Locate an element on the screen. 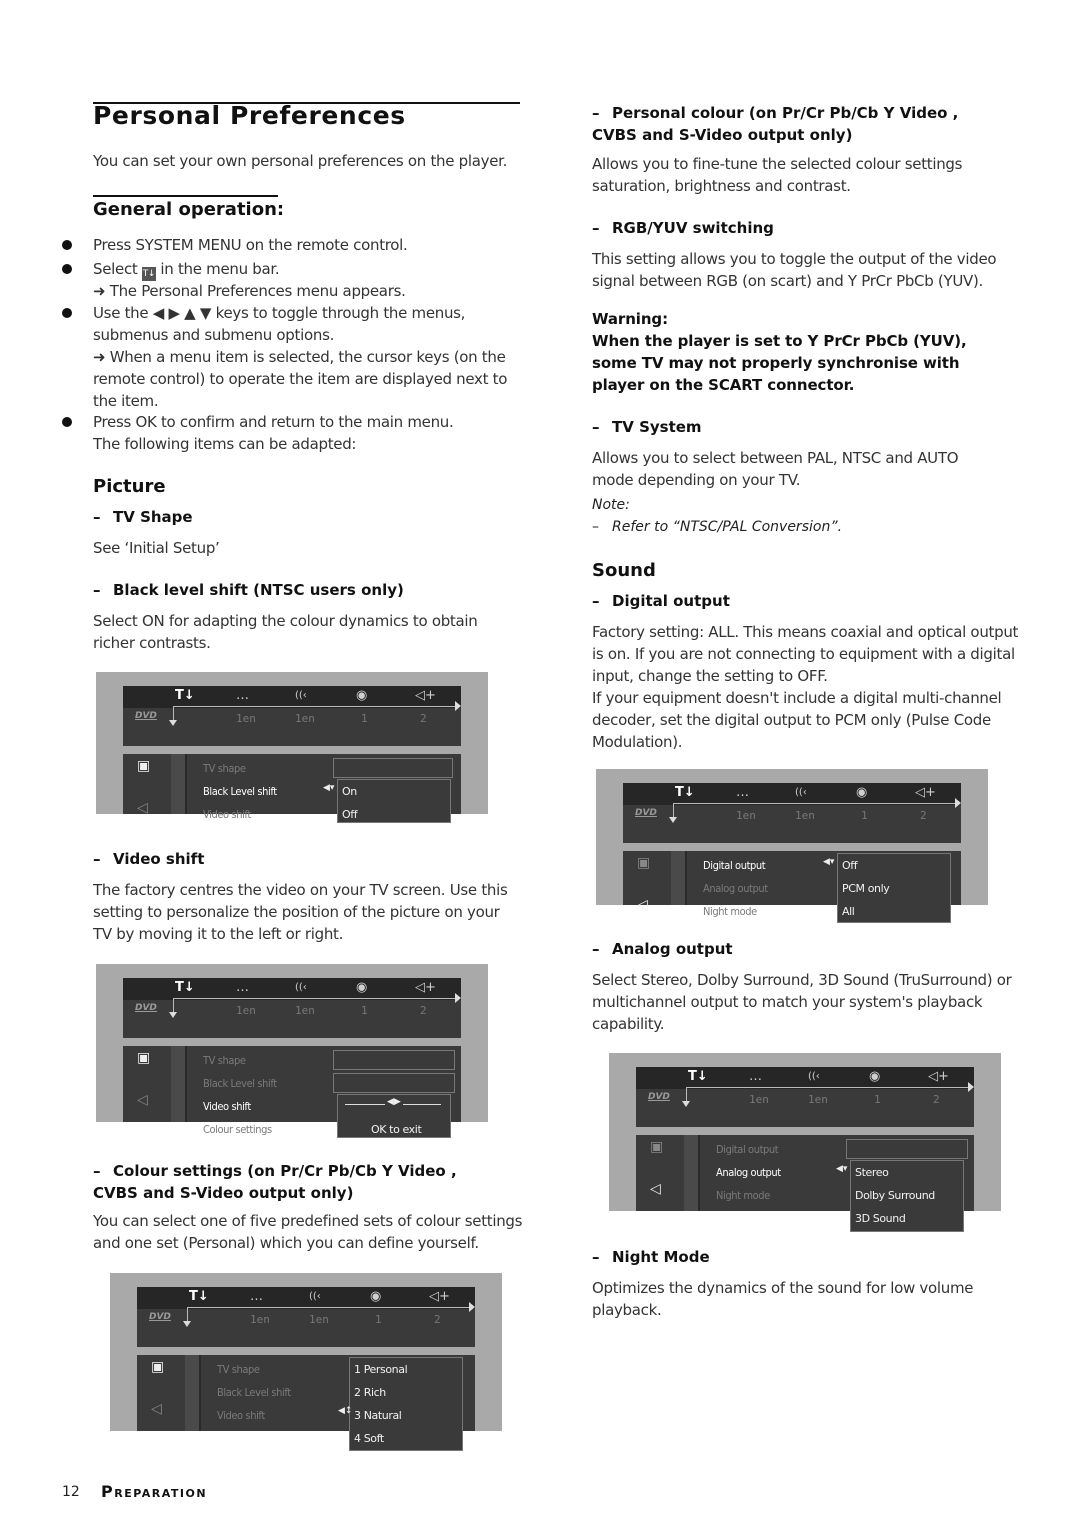 The height and width of the screenshot is (1528, 1080). osd-item-selected: Digital output is located at coordinates (734, 865).